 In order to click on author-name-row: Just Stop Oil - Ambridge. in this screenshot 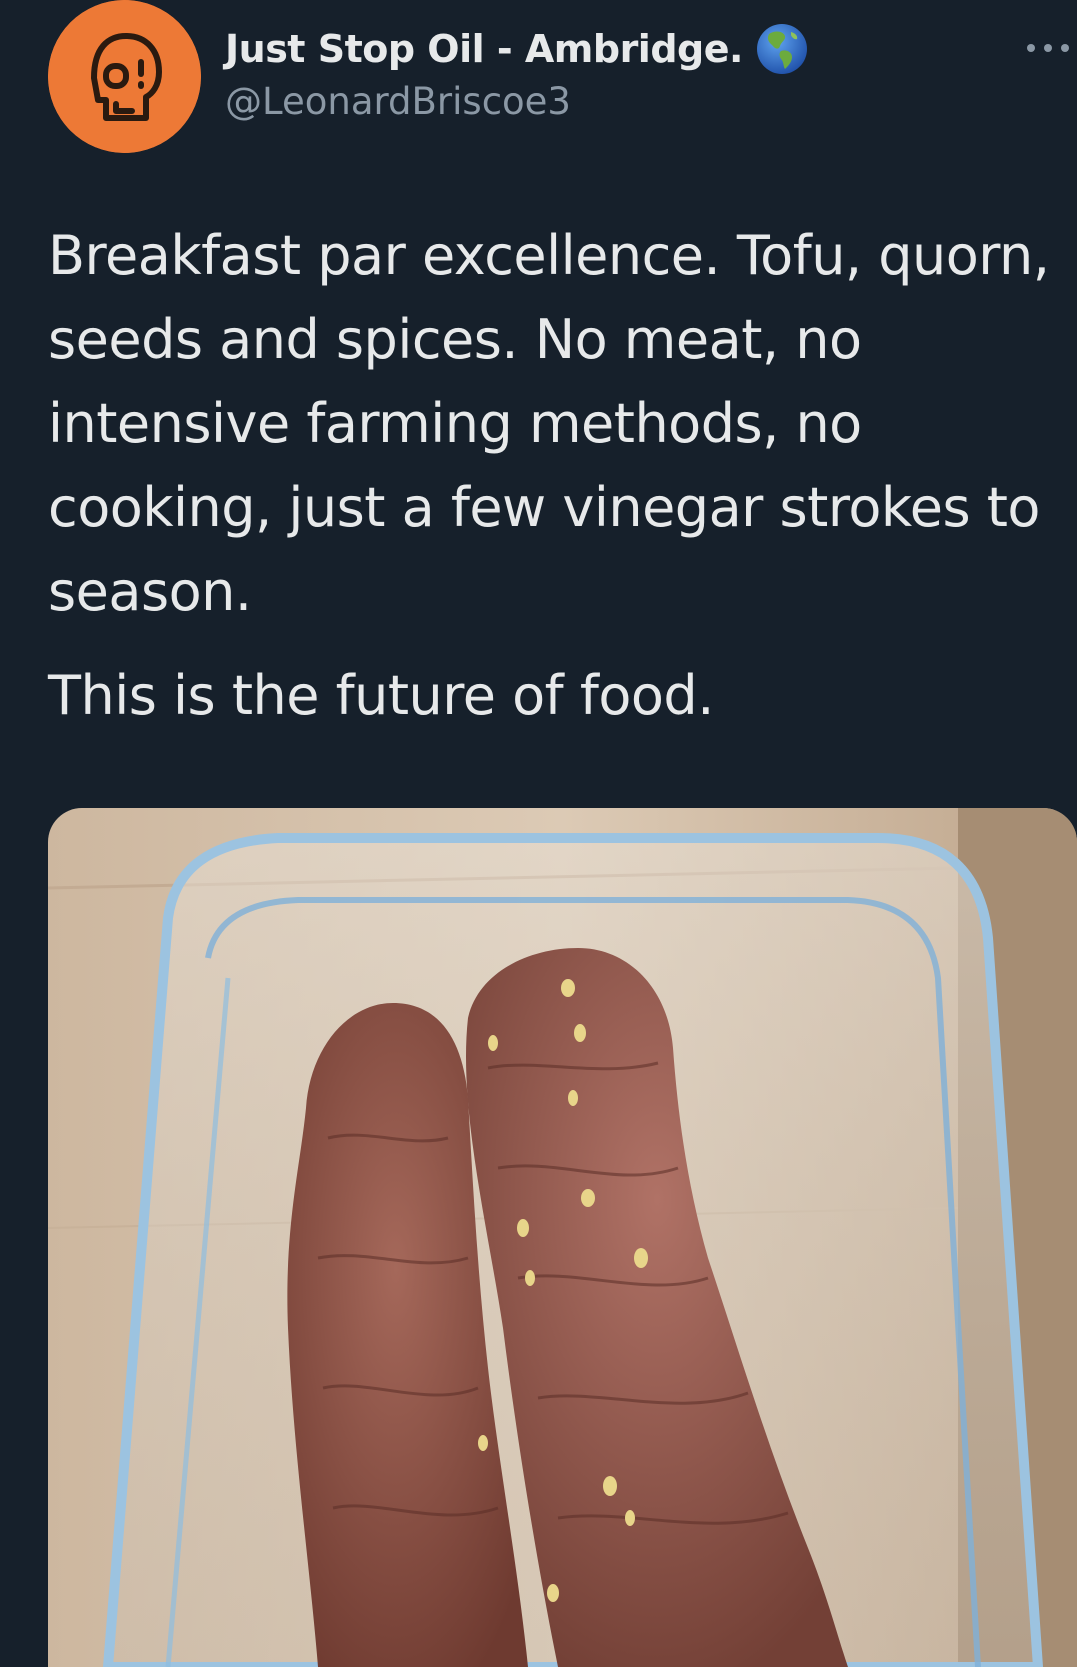, I will do `click(517, 49)`.